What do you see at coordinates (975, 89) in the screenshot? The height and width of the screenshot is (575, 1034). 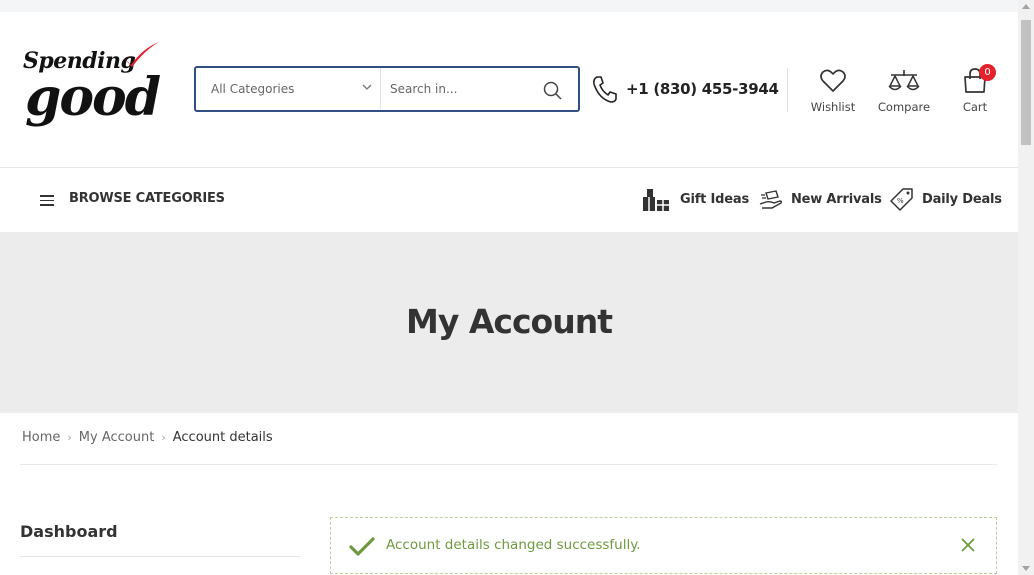 I see `cart-button: 0 Cart` at bounding box center [975, 89].